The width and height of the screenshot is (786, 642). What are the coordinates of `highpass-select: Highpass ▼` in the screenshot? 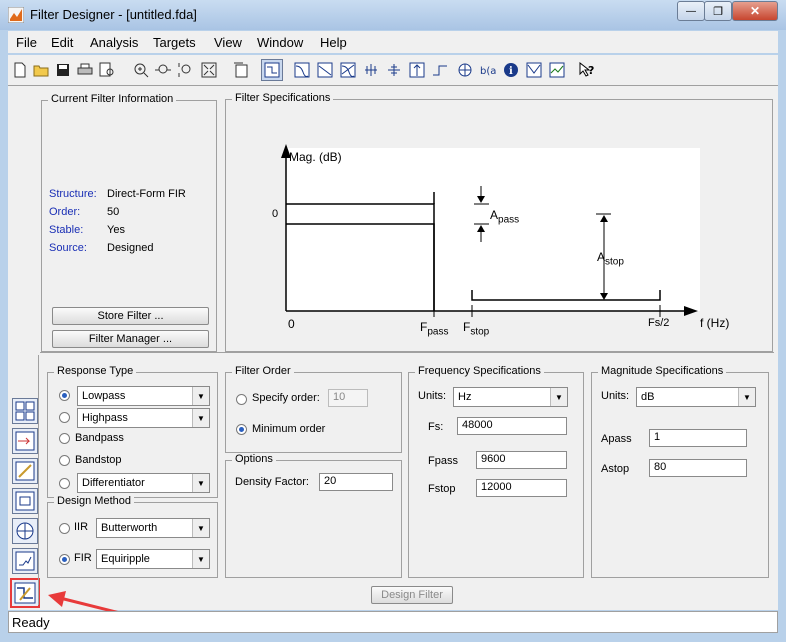 It's located at (143, 418).